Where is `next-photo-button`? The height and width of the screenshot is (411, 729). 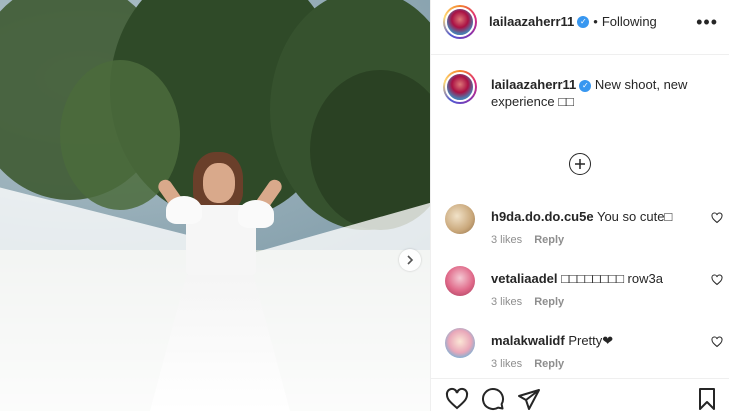 next-photo-button is located at coordinates (410, 260).